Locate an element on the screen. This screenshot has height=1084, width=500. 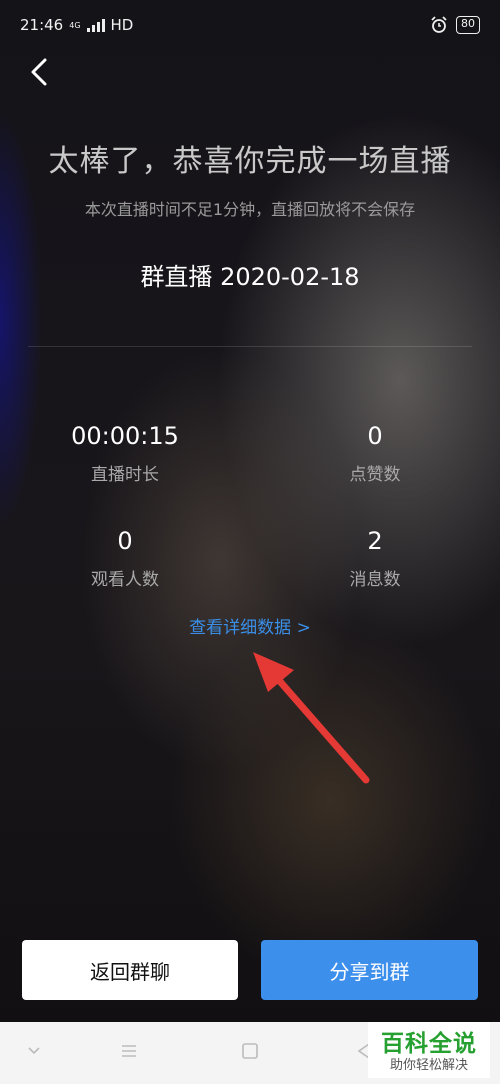
page-subtitle: 本次直播时间不足1分钟，直播回放将不会保存 is located at coordinates (250, 209).